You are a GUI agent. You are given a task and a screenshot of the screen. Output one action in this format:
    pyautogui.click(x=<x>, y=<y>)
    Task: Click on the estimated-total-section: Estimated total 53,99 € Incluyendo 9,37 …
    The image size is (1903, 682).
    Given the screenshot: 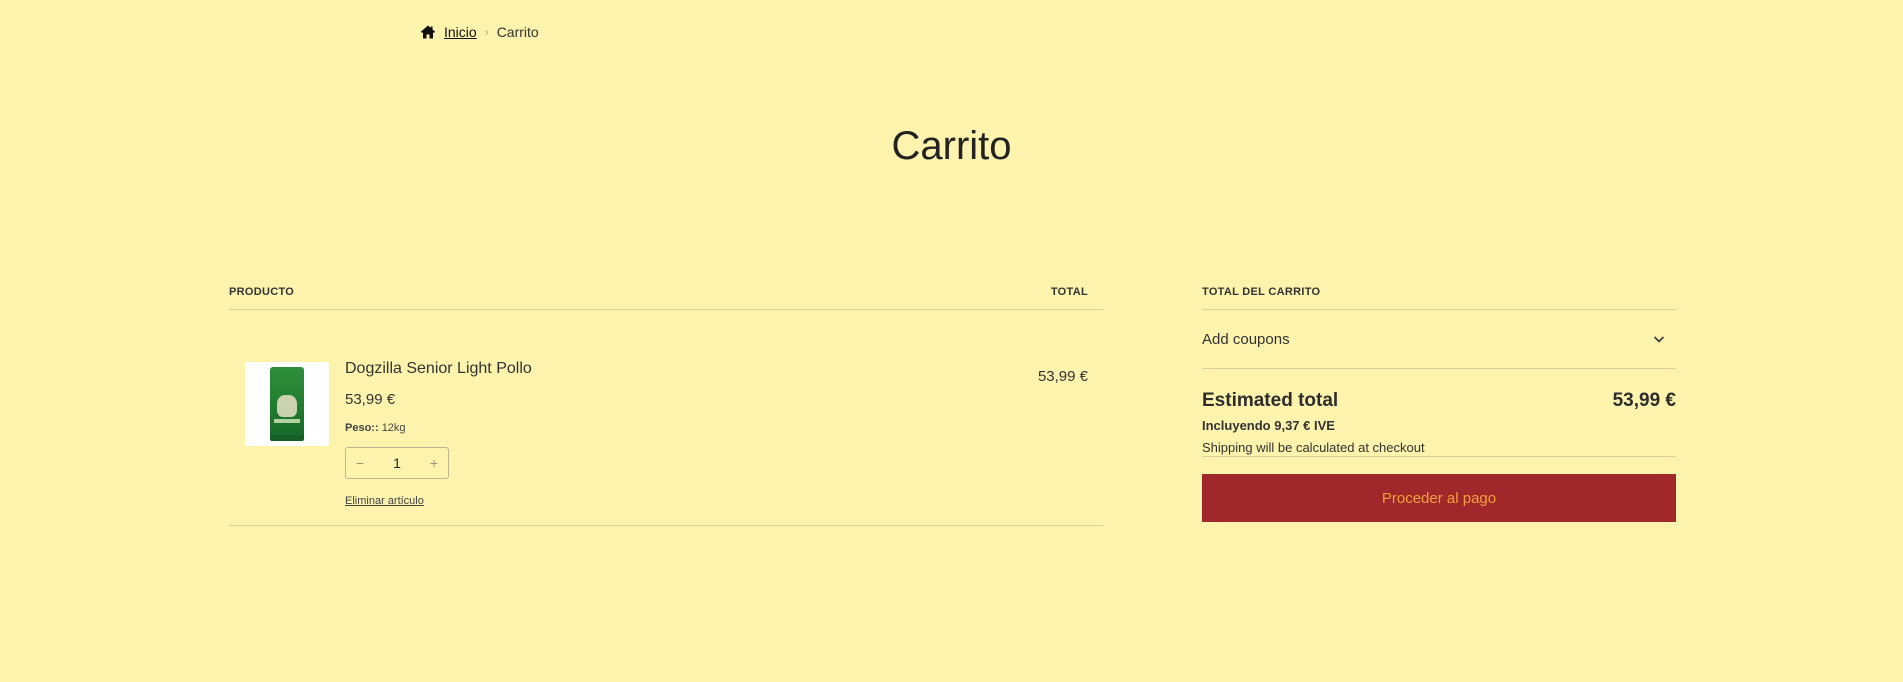 What is the action you would take?
    pyautogui.click(x=1439, y=413)
    